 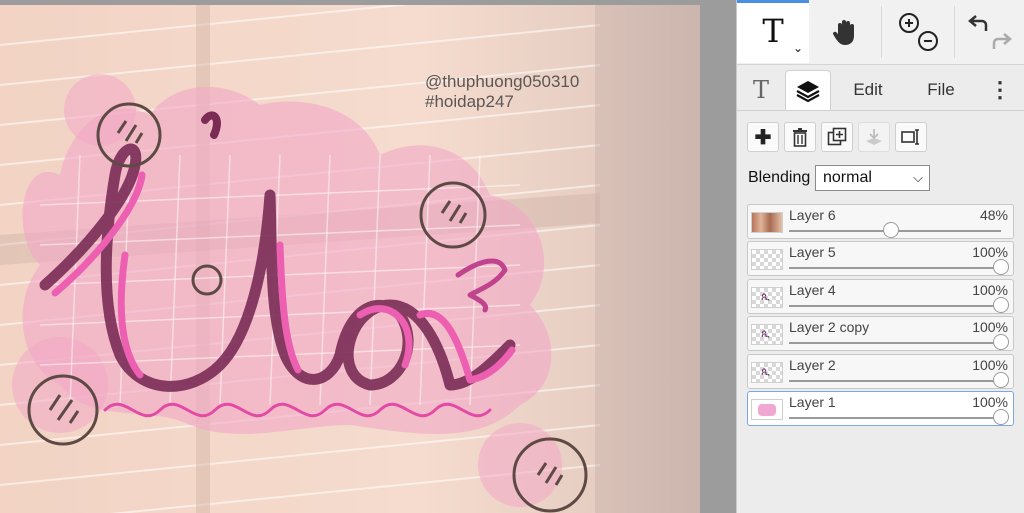 I want to click on merge-down-button, so click(x=874, y=137).